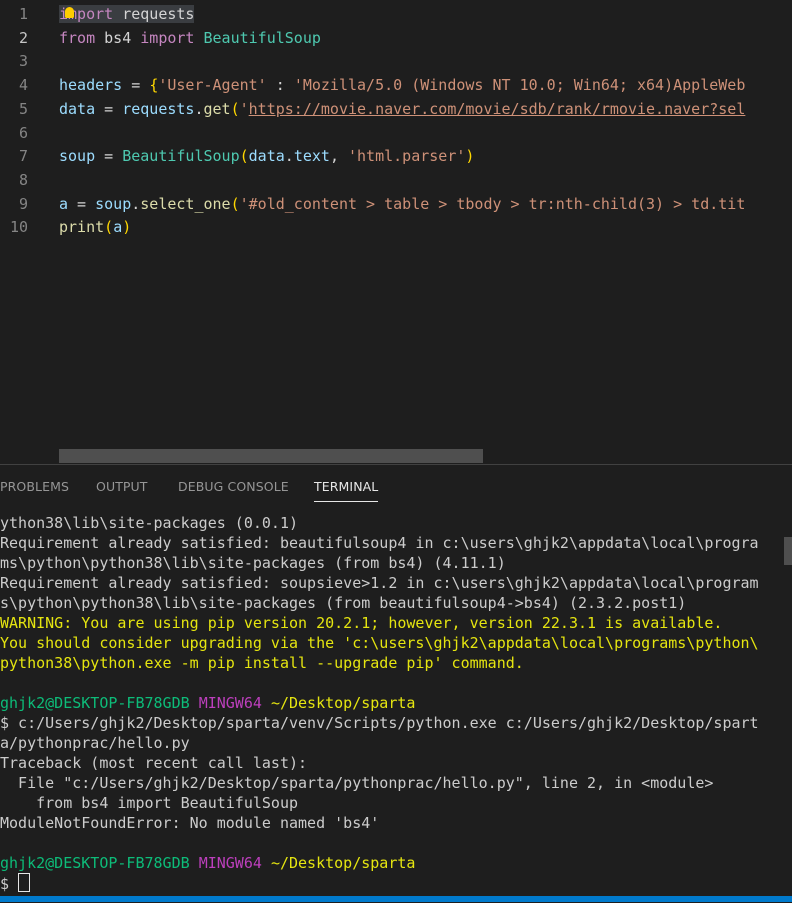 Image resolution: width=792 pixels, height=903 pixels. I want to click on code-line: 1 import requests, so click(396, 14).